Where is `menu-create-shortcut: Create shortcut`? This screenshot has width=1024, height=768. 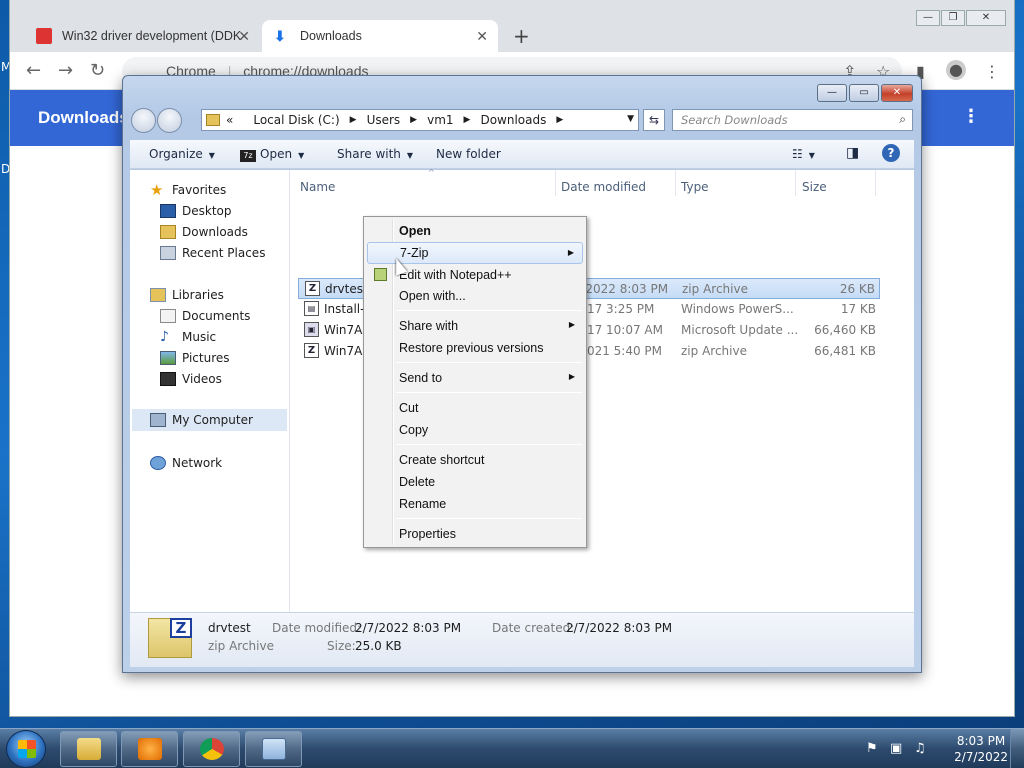 menu-create-shortcut: Create shortcut is located at coordinates (475, 460).